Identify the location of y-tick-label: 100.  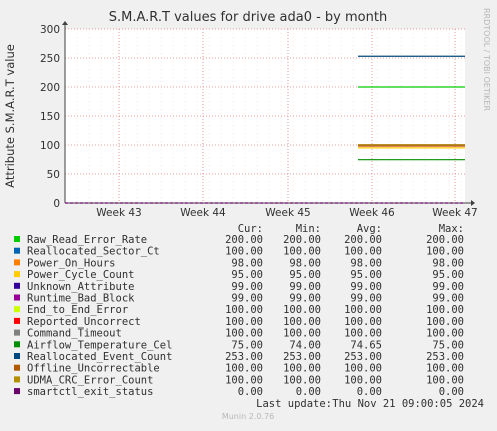
(50, 146).